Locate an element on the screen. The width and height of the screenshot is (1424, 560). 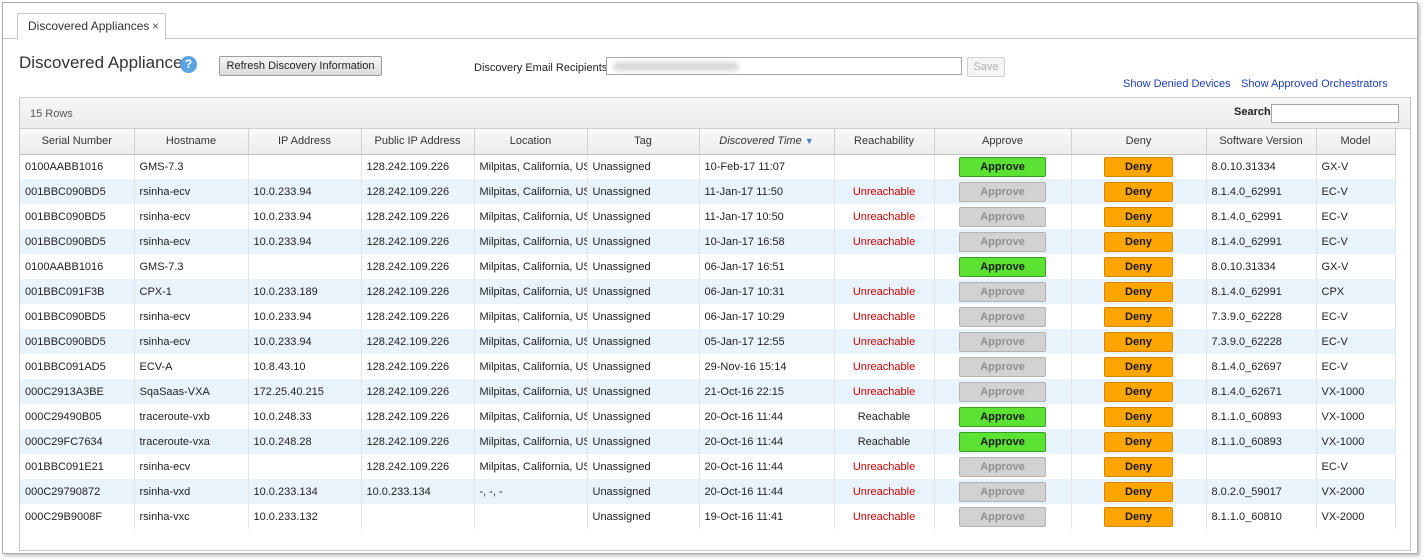
col-model: Model is located at coordinates (1356, 142).